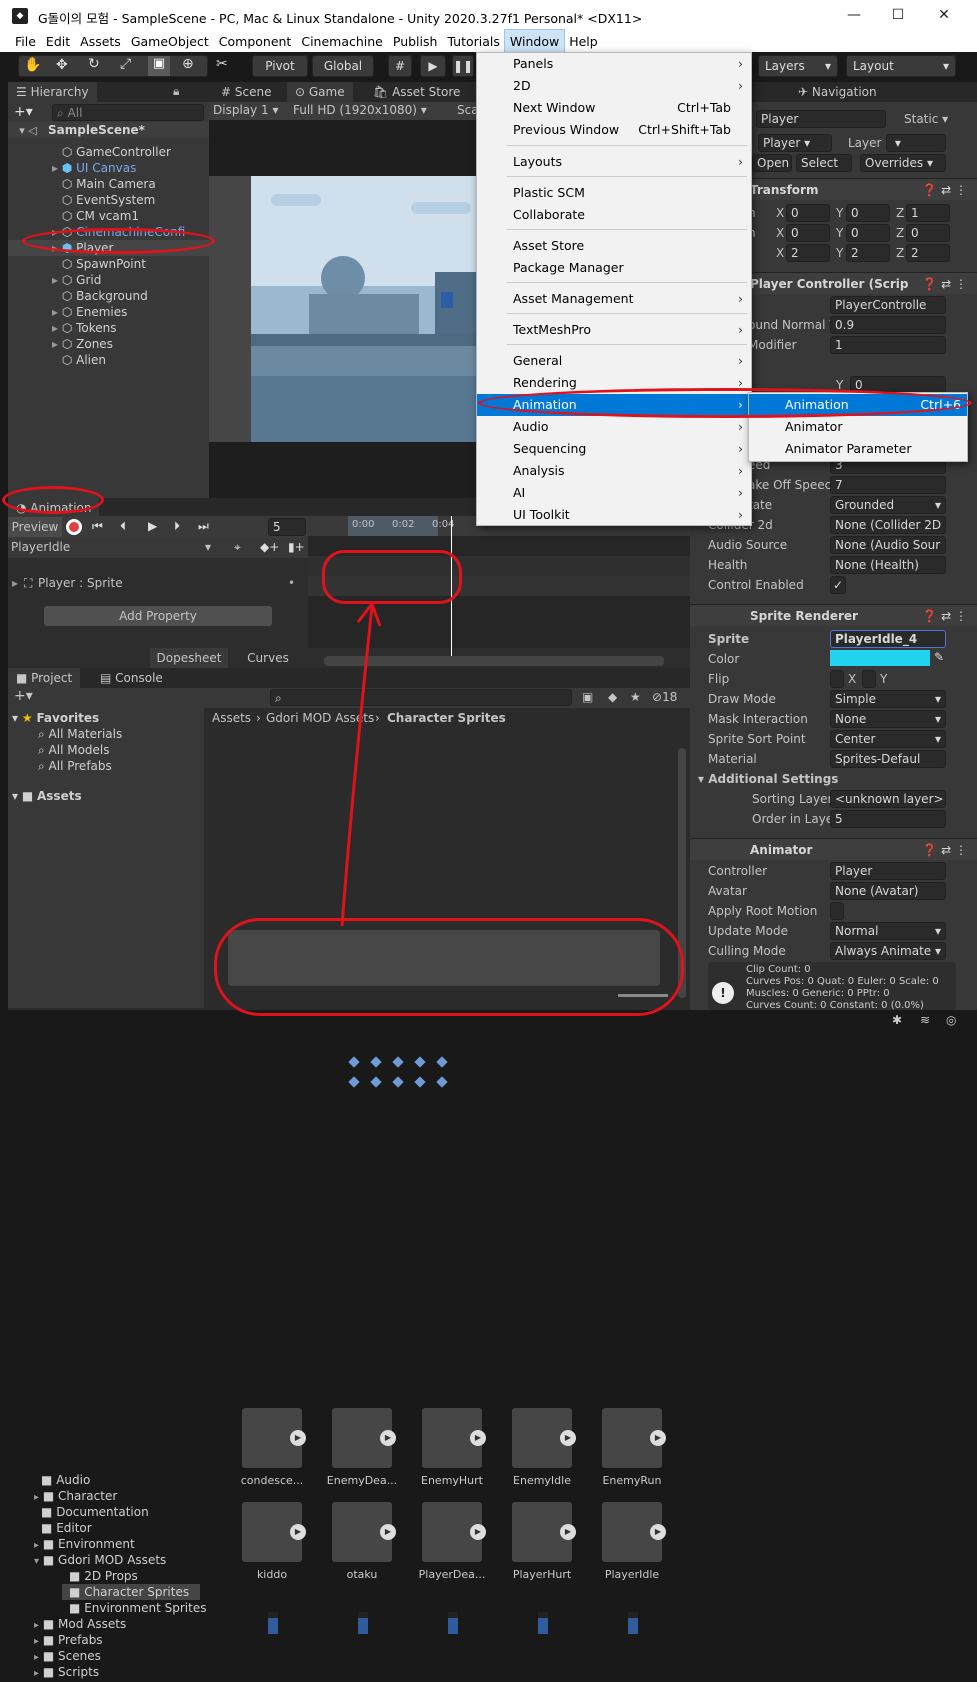 This screenshot has width=977, height=1682. Describe the element at coordinates (833, 615) in the screenshot. I see `sprite-renderer-header: Sprite Renderer ❓ ⇄ ⋮` at that location.